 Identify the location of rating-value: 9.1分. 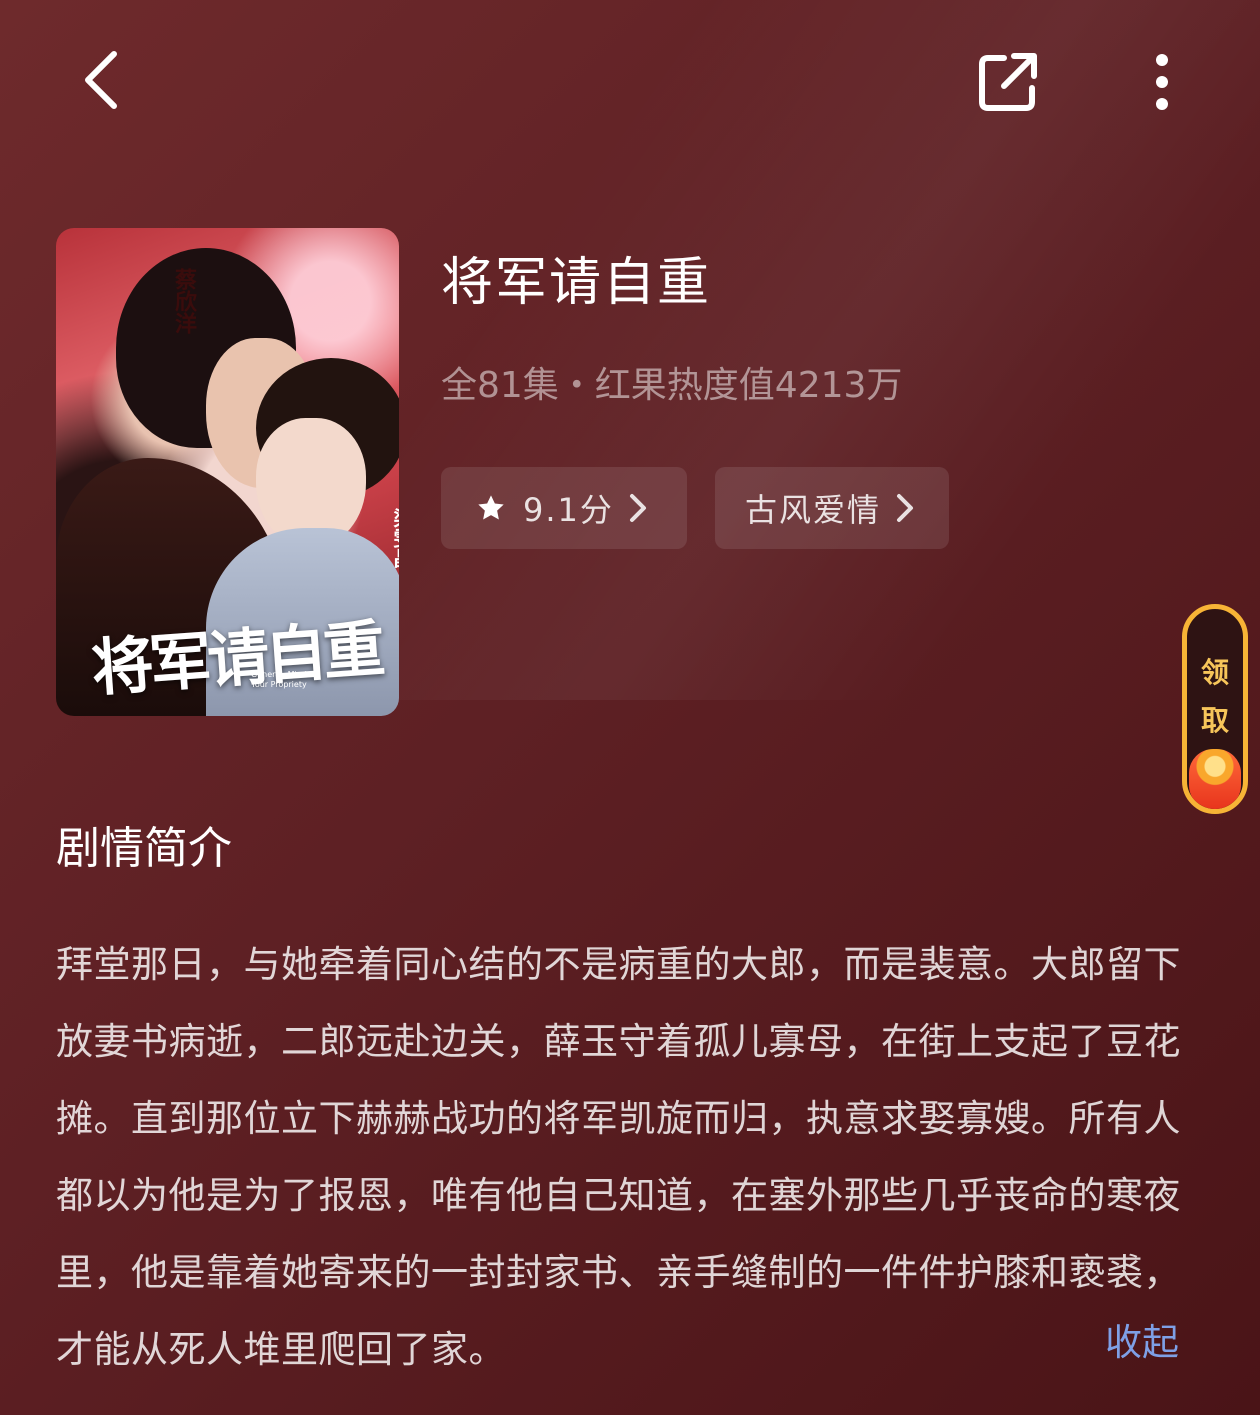
(568, 510).